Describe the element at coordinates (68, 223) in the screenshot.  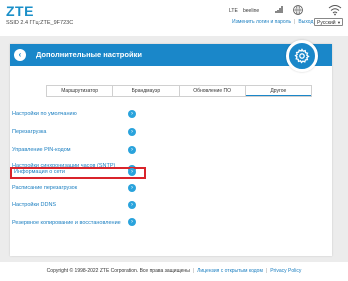
I see `list-item-backup: Резервное копирование и восстановление` at that location.